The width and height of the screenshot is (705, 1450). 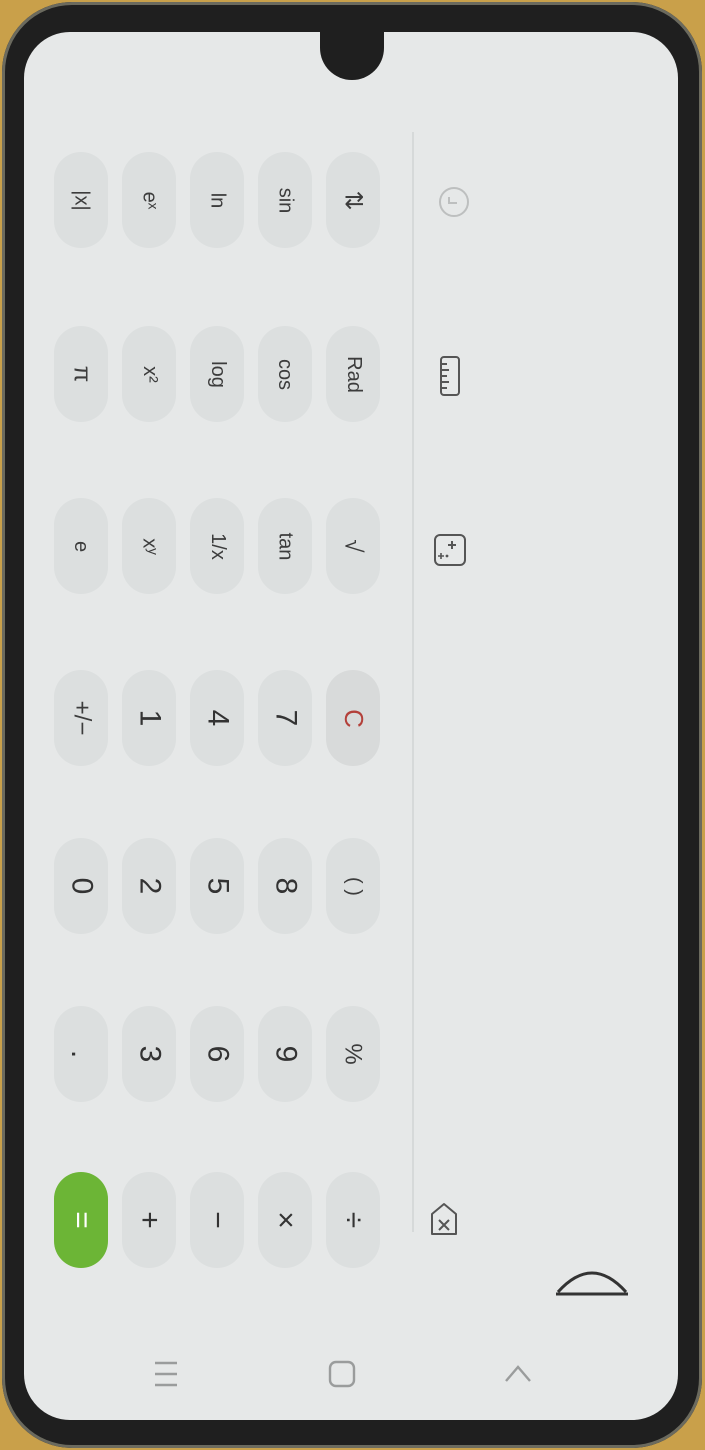 I want to click on sqrt-button: √, so click(x=353, y=546).